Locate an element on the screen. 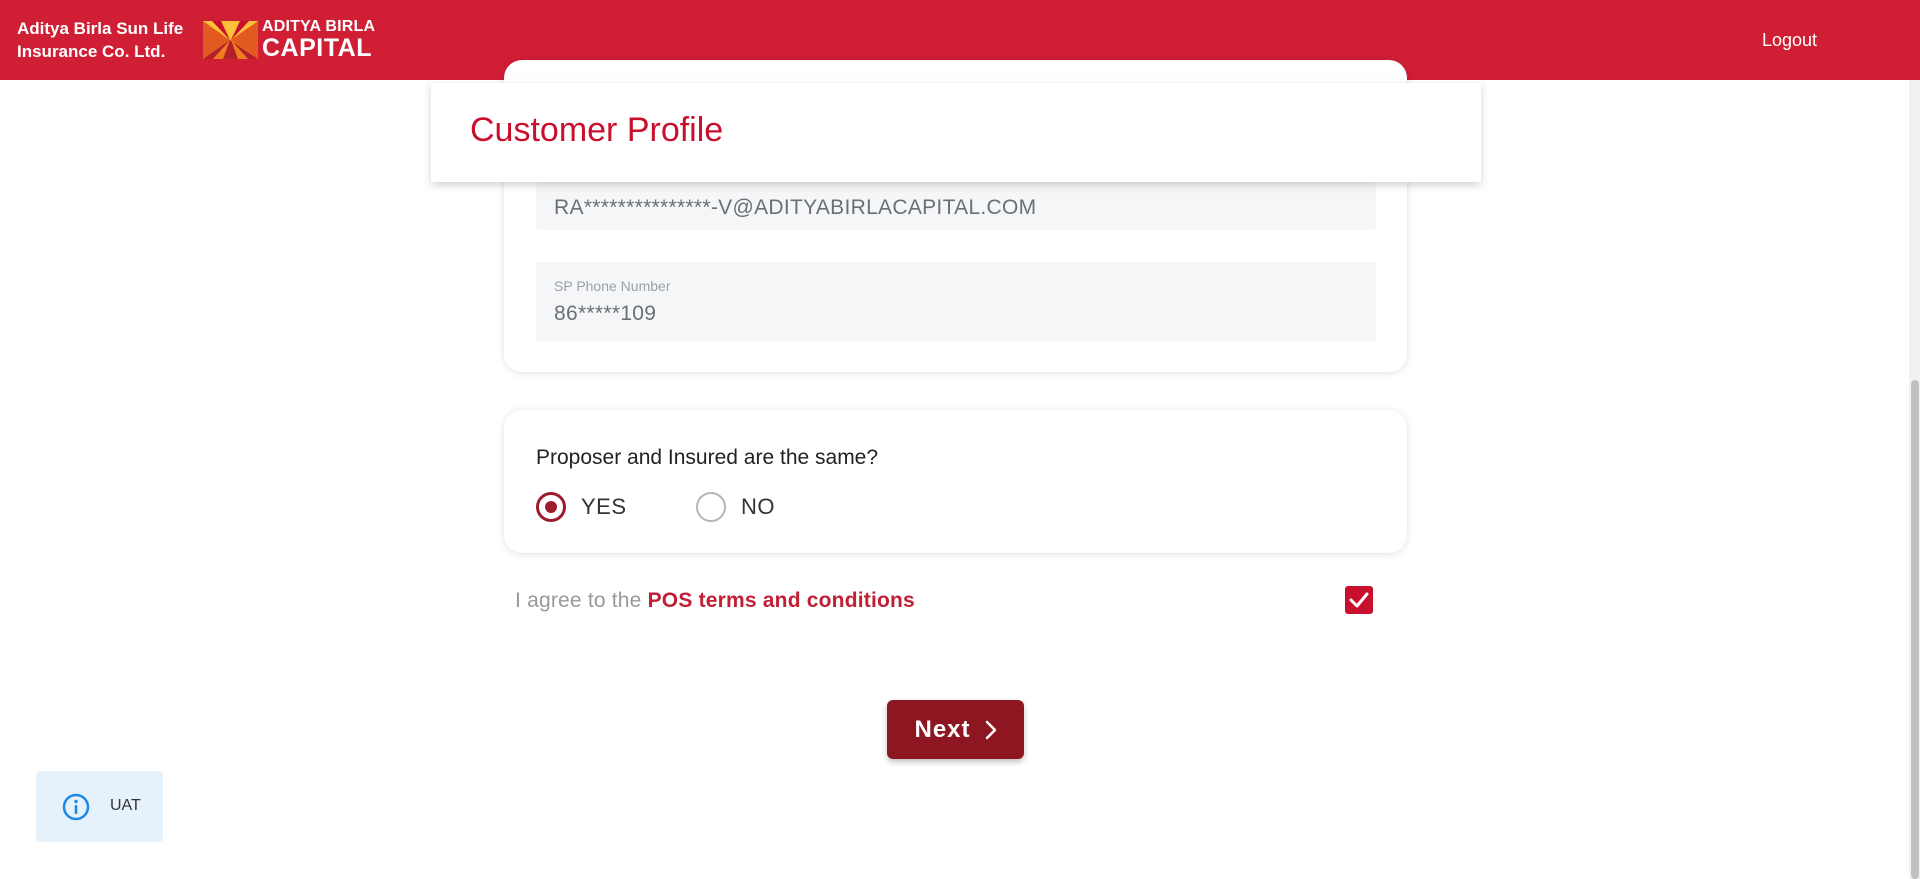 Image resolution: width=1920 pixels, height=879 pixels. terms-agreement-text: I agree to the POS terms and conditions is located at coordinates (715, 601).